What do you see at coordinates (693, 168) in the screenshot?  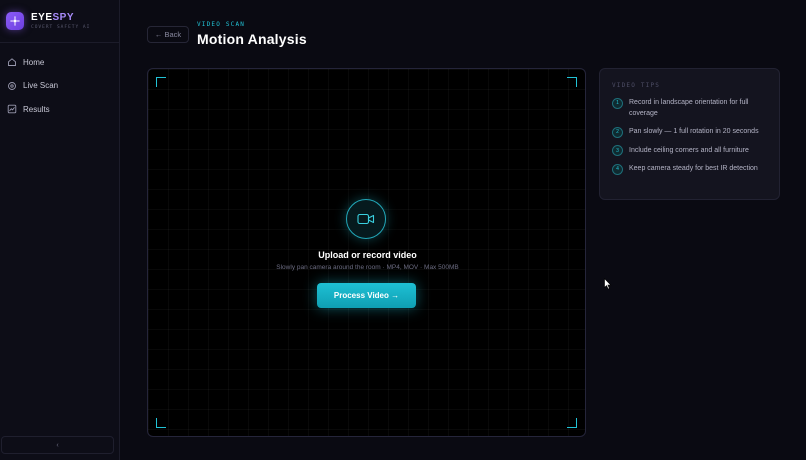 I see `tip-text: Keep camera steady for best IR detection` at bounding box center [693, 168].